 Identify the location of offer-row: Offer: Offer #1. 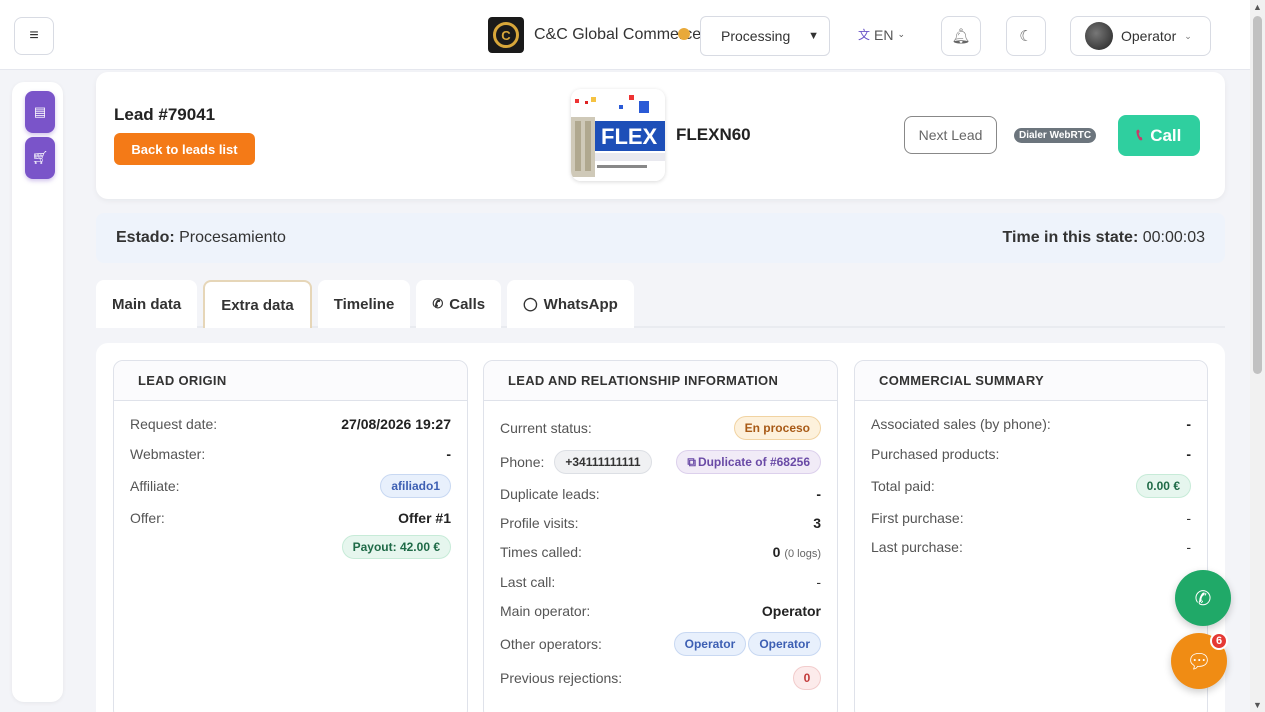
(290, 518).